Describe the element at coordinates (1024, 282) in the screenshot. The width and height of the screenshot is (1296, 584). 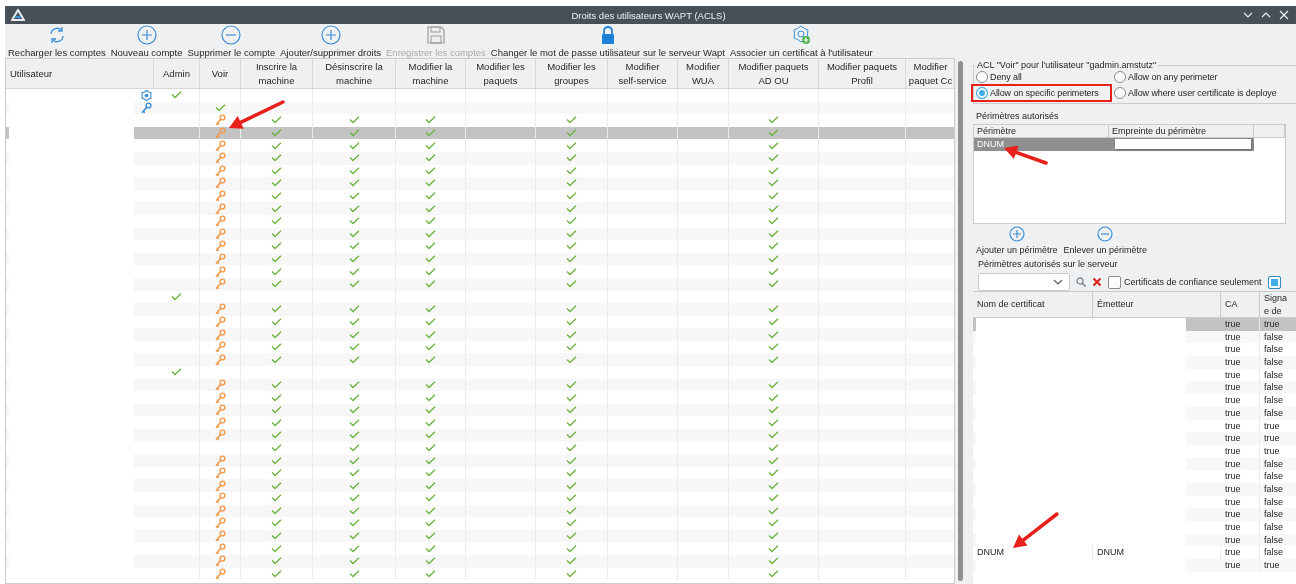
I see `perimeter-combobox` at that location.